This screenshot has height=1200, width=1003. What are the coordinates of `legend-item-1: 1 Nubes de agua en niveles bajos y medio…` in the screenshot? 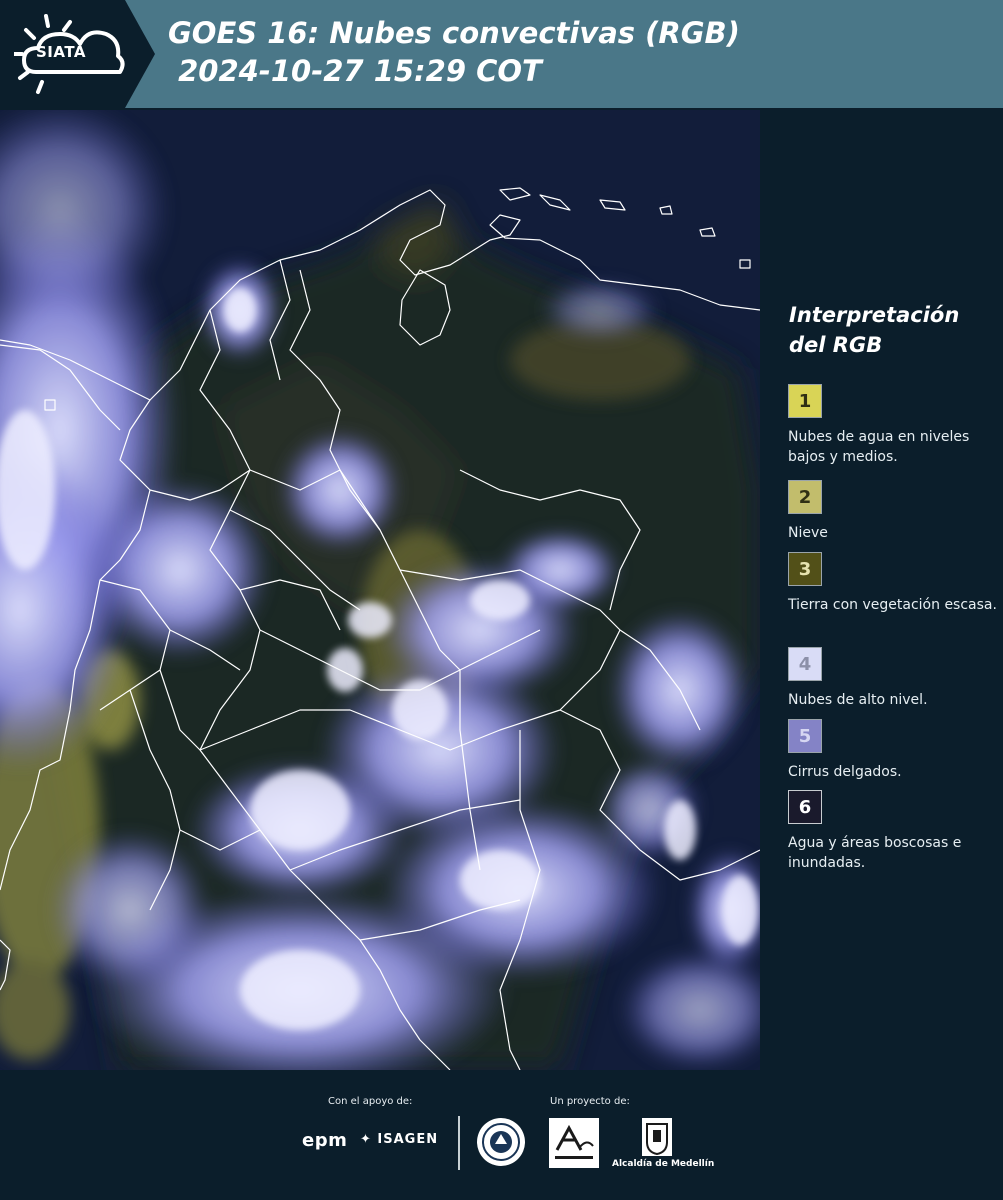 It's located at (893, 425).